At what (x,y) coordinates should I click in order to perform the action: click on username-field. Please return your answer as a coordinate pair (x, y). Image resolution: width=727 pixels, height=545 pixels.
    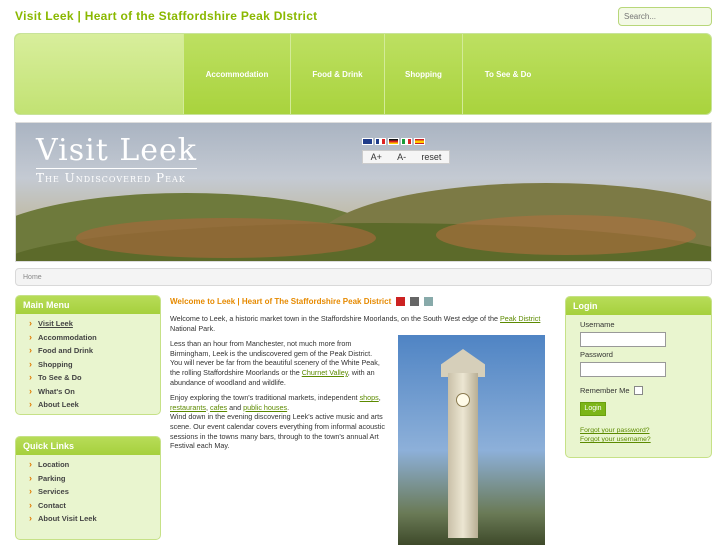
    Looking at the image, I should click on (623, 339).